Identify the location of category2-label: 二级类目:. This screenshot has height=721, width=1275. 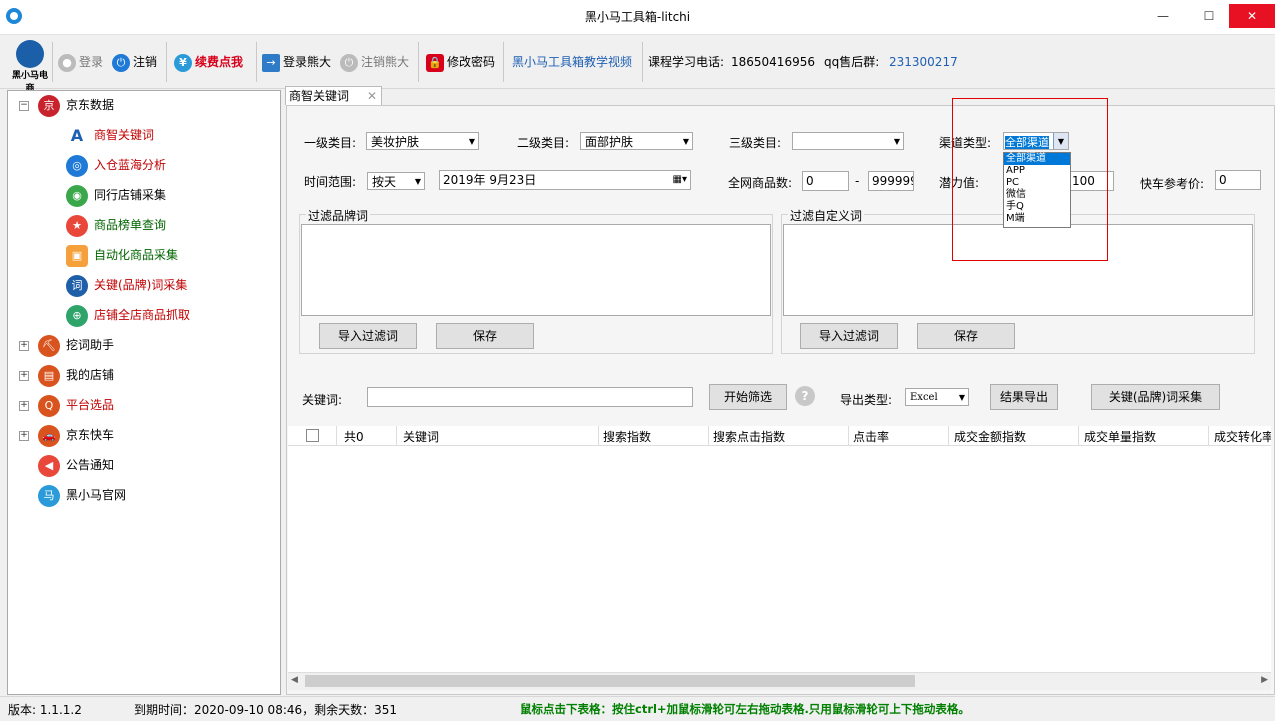
(543, 143).